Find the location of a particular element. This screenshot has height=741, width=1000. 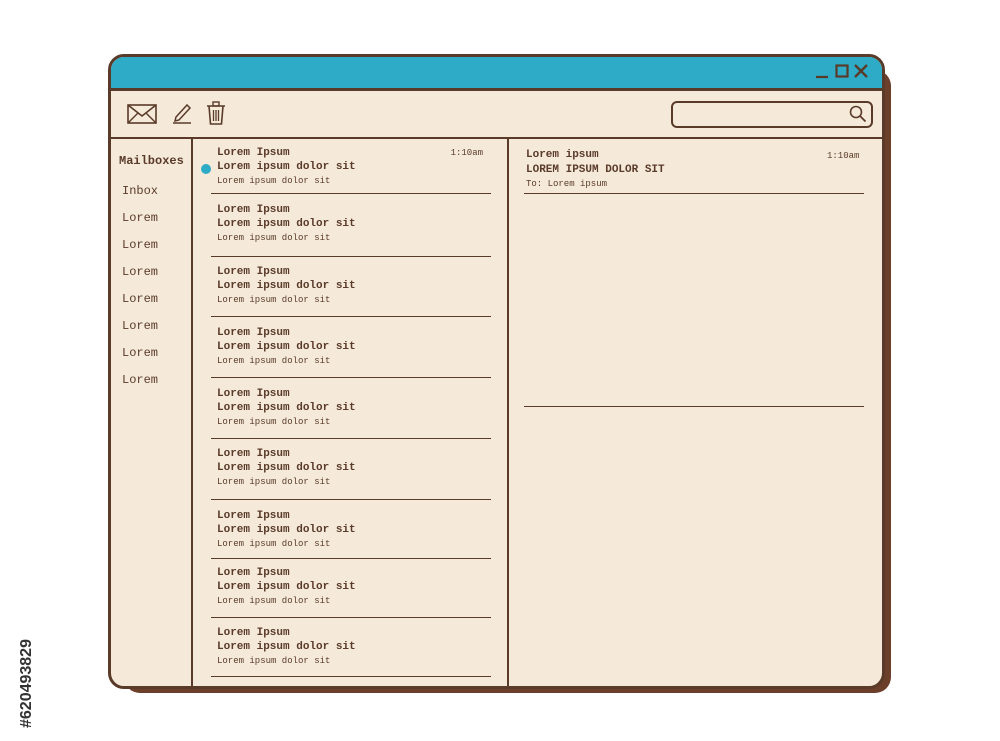

header-divider is located at coordinates (694, 193).